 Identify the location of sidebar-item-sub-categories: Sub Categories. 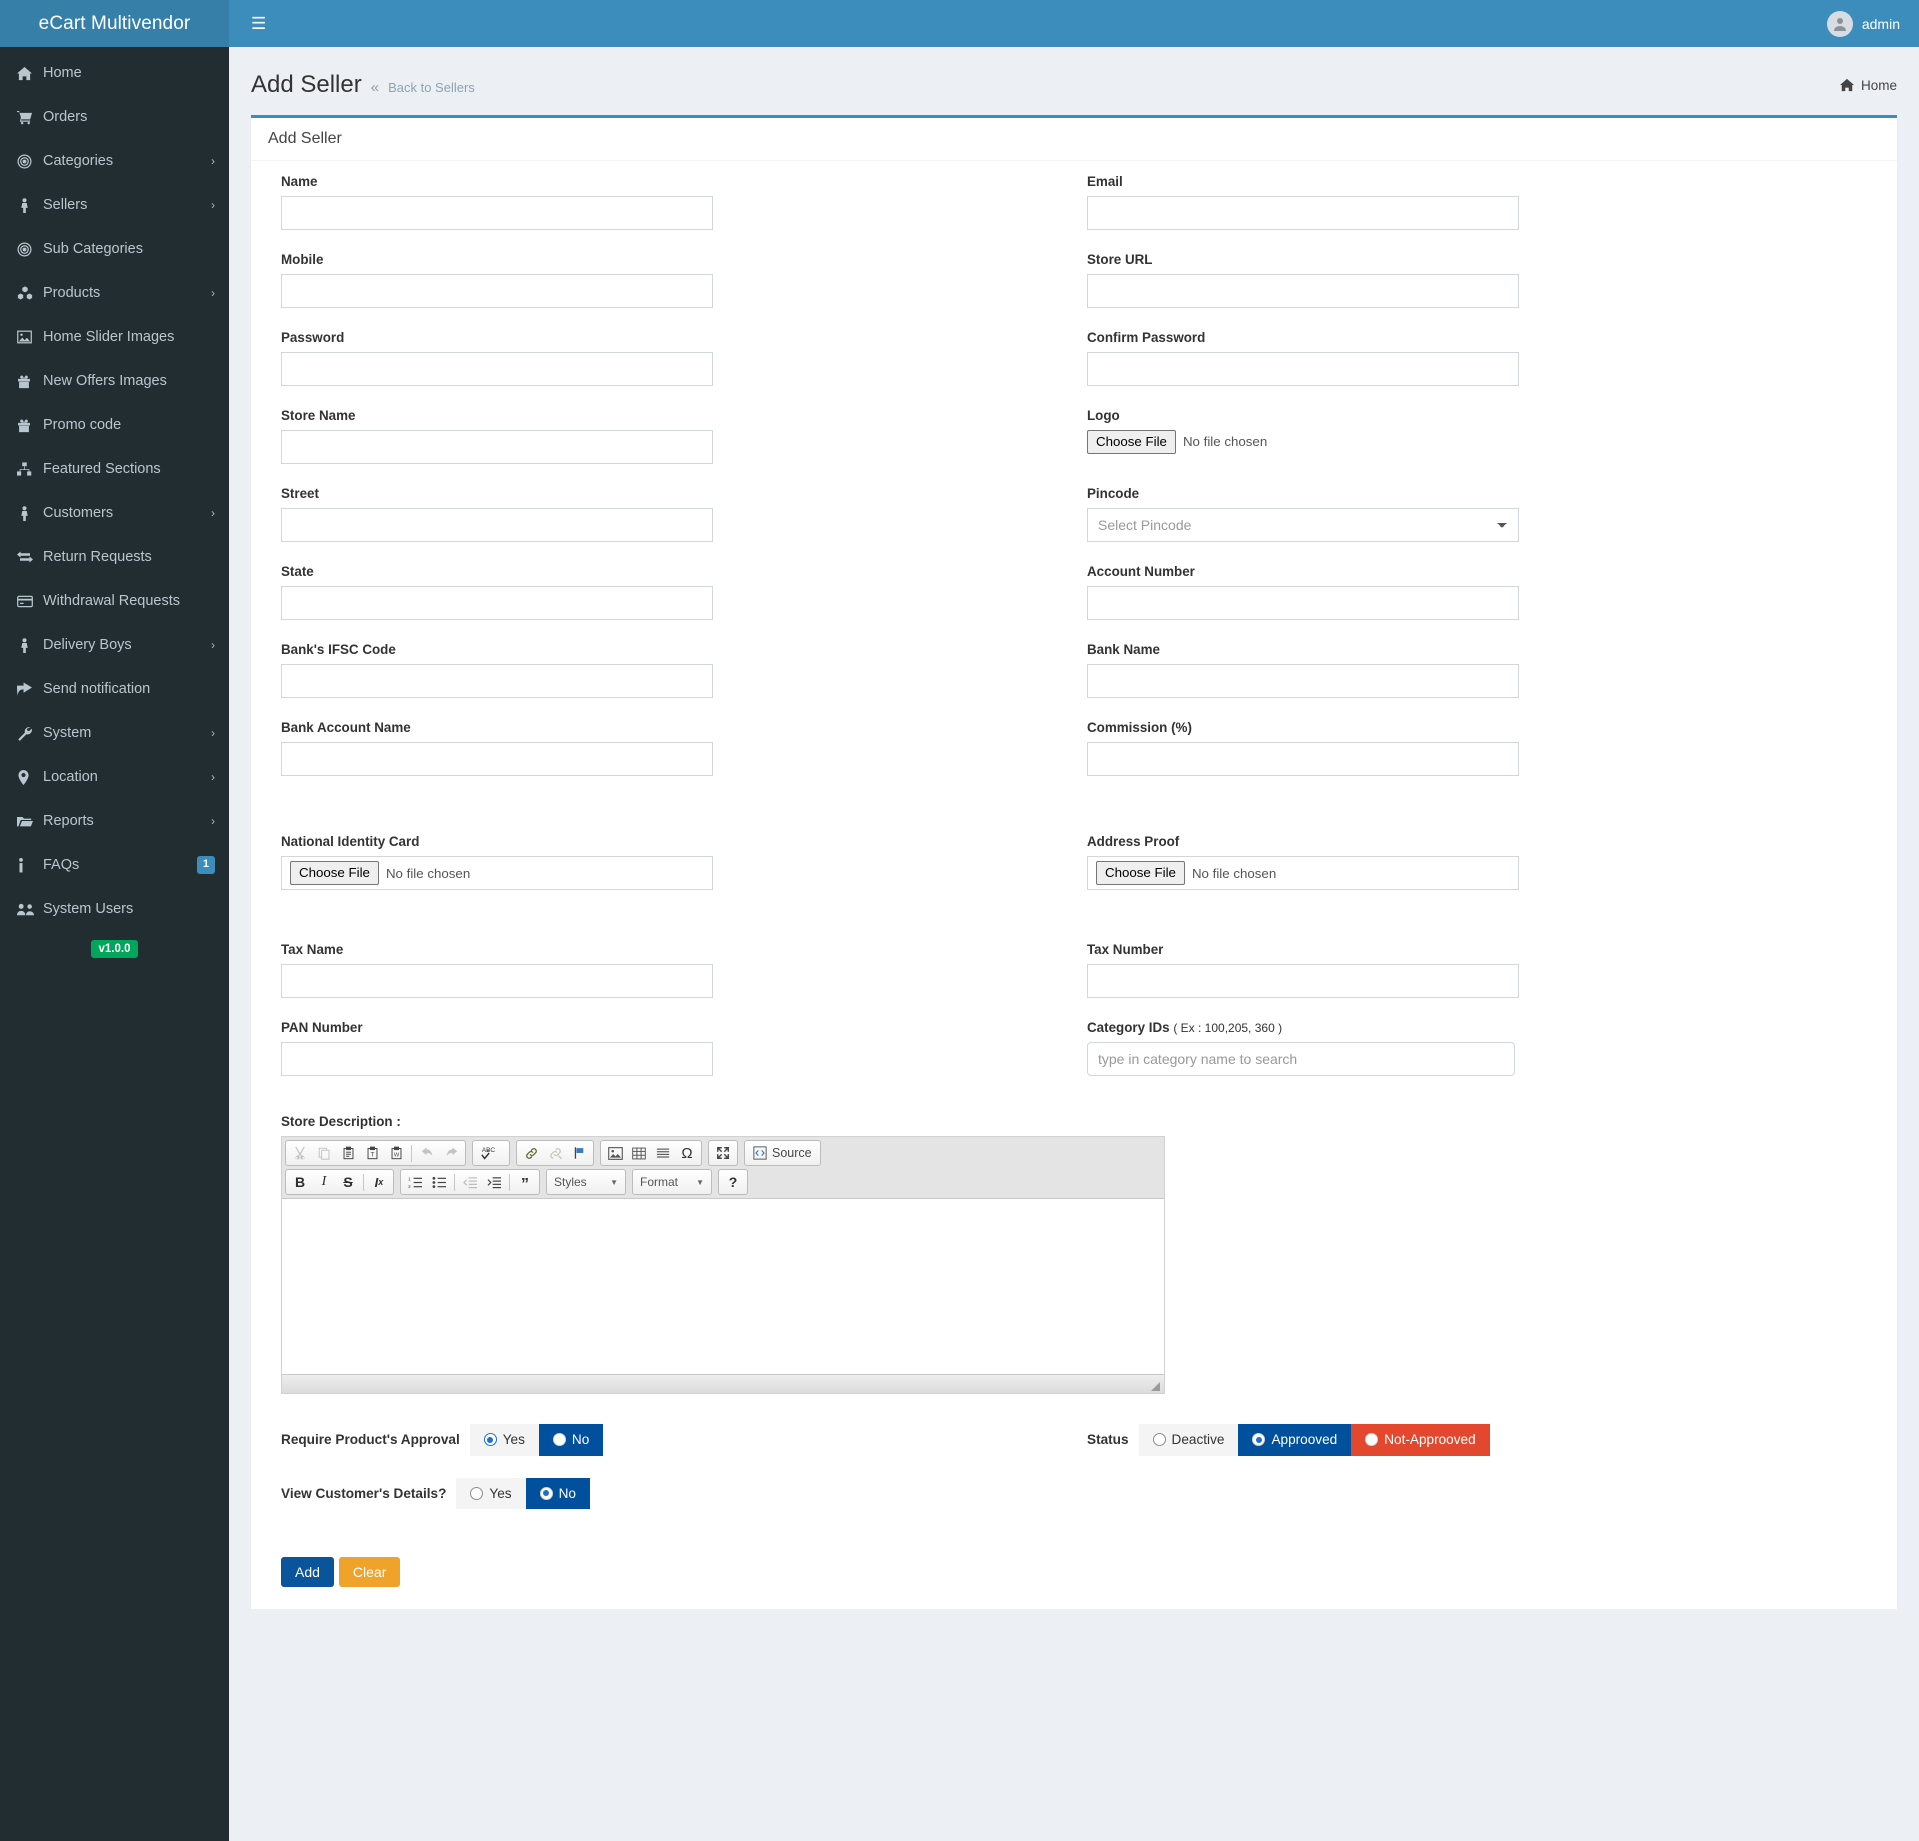
(114, 249).